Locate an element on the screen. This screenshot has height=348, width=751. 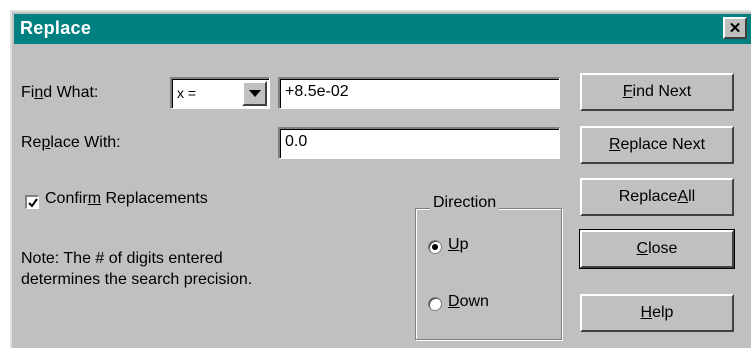
title-bar: Replace ✕ is located at coordinates (382, 29).